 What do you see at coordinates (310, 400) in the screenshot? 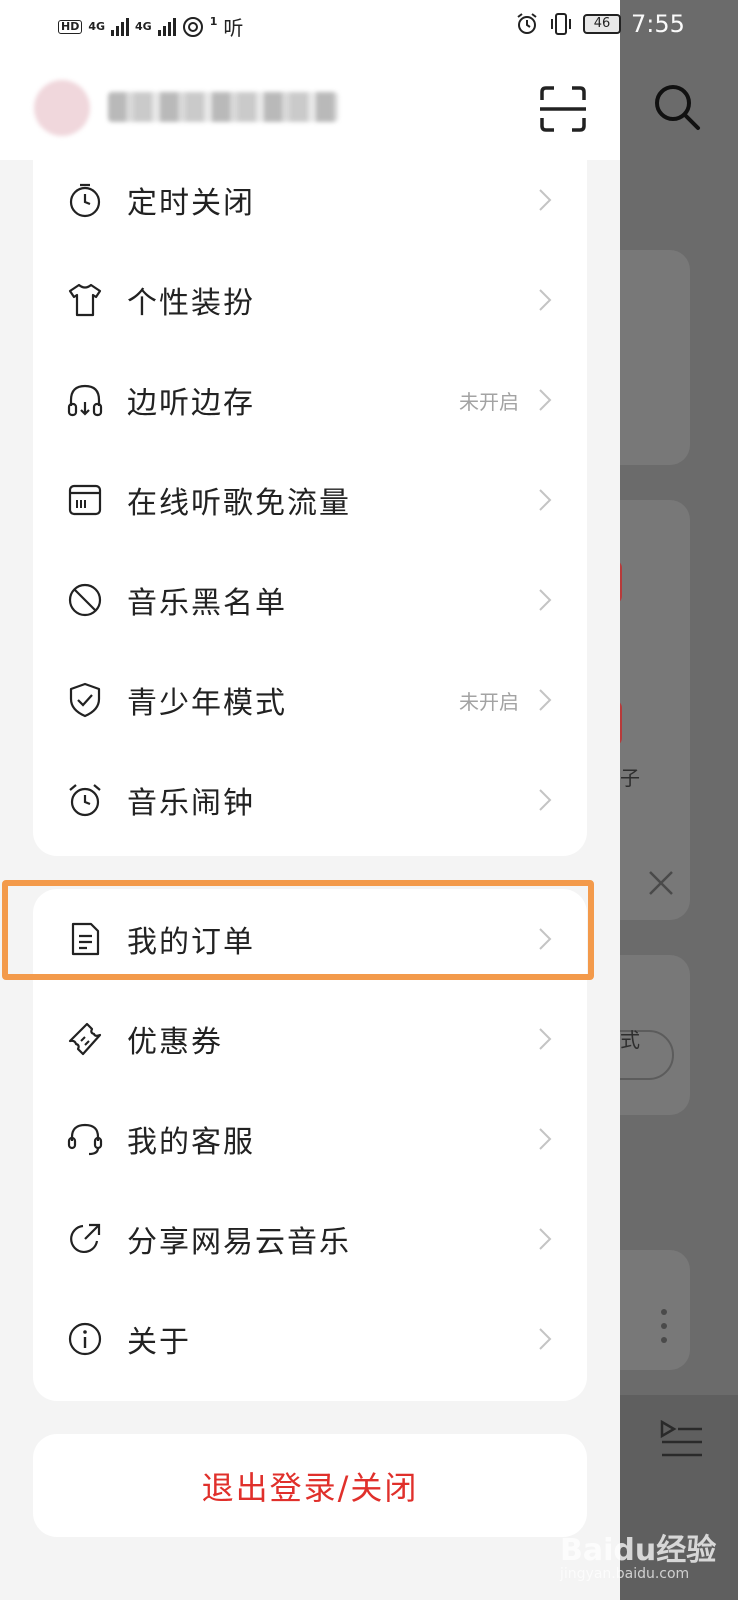
I see `menu-item-listen-and-save: 边听边存 未开启` at bounding box center [310, 400].